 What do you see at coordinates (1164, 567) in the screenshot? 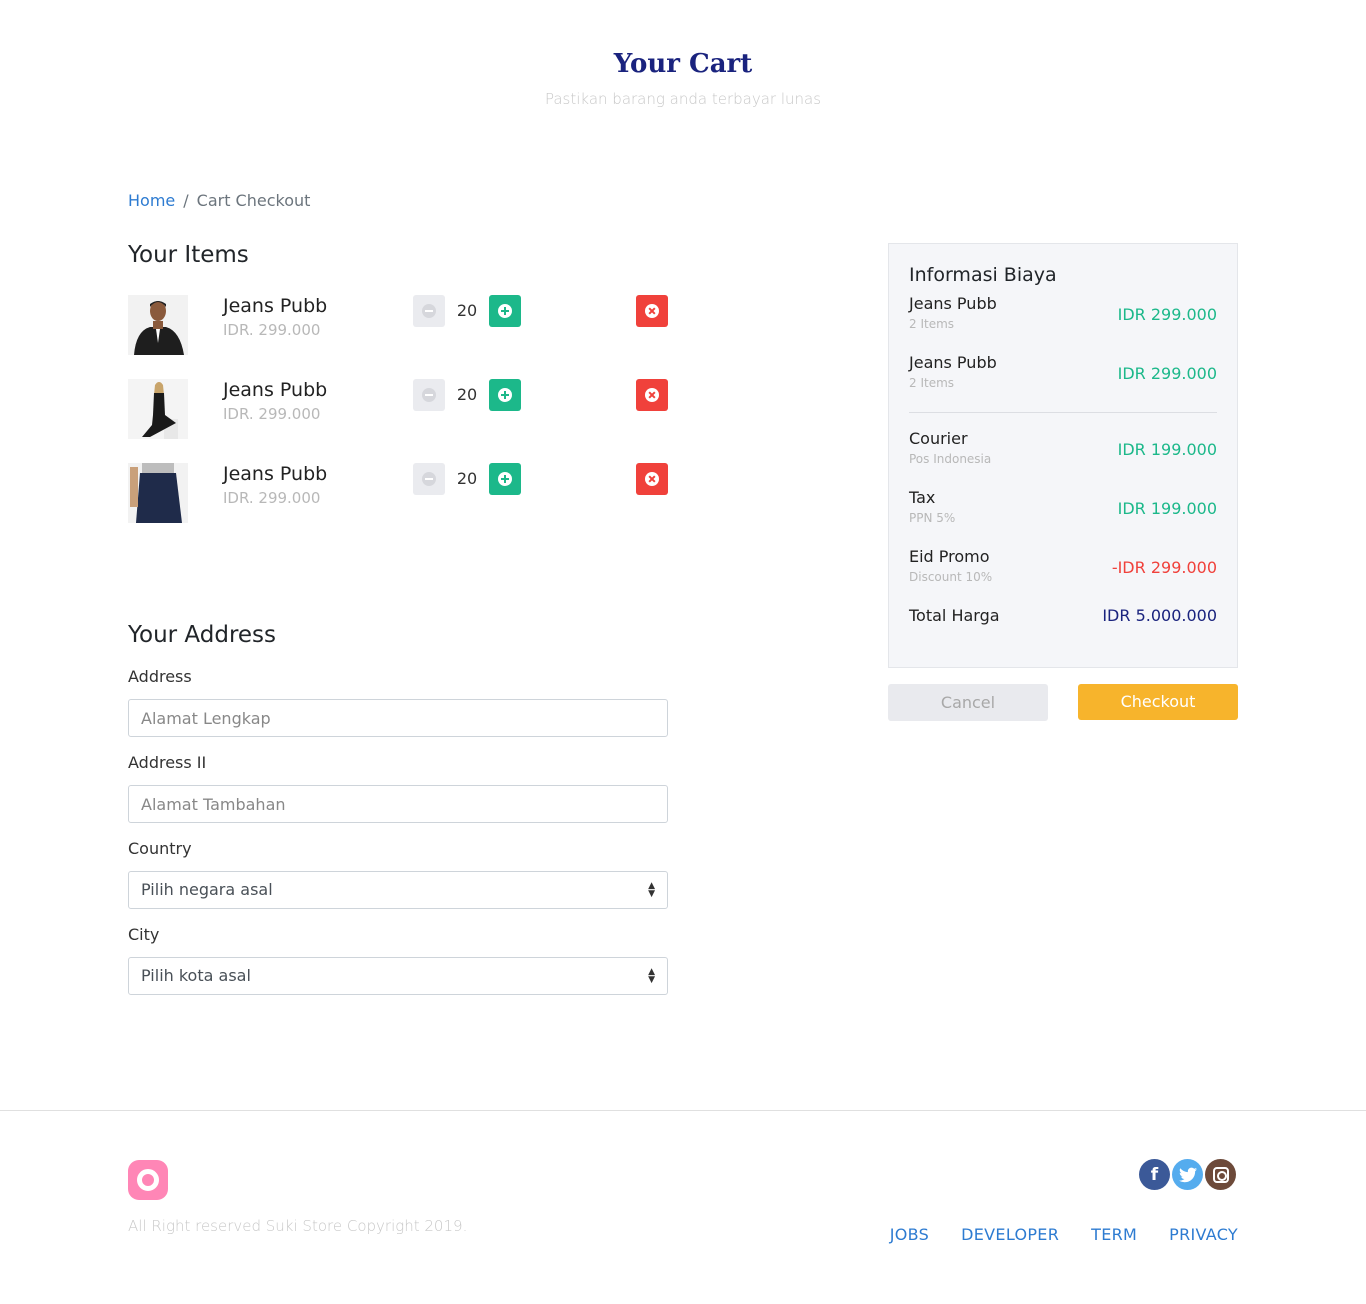
I see `promo-amount: -IDR 299.000` at bounding box center [1164, 567].